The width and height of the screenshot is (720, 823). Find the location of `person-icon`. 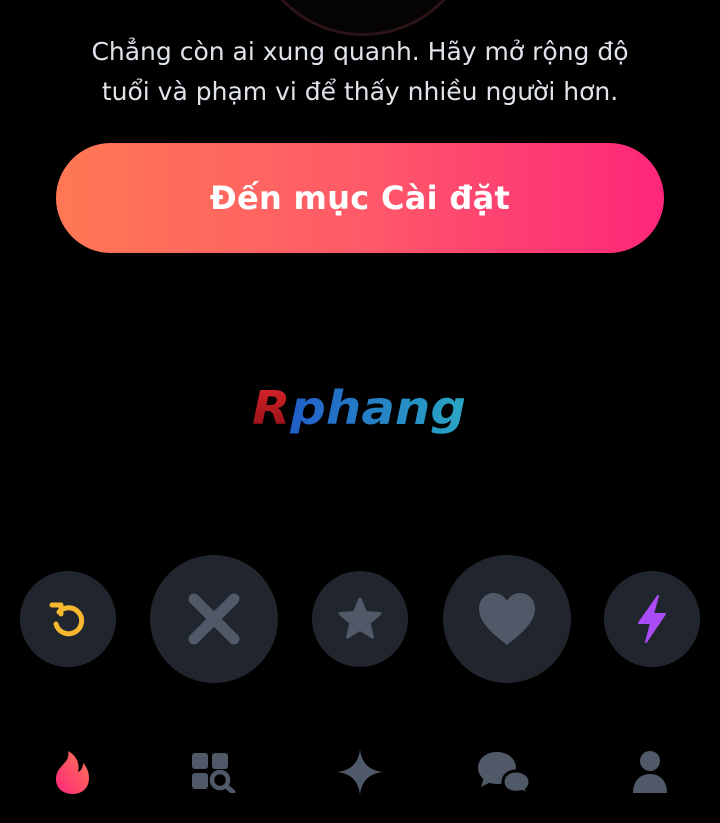

person-icon is located at coordinates (650, 772).